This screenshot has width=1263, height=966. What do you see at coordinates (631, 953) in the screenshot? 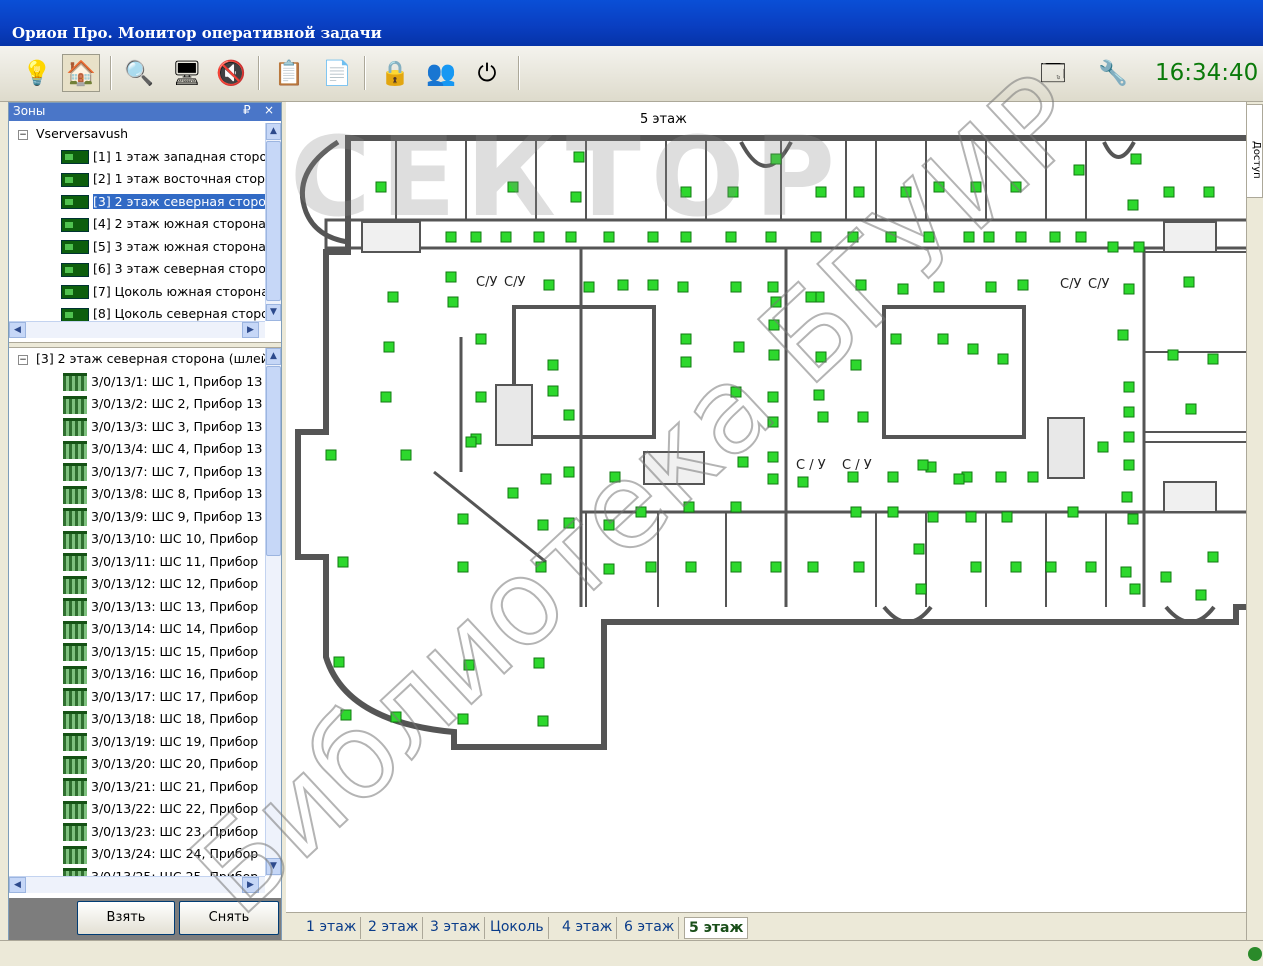
I see `status-bar` at bounding box center [631, 953].